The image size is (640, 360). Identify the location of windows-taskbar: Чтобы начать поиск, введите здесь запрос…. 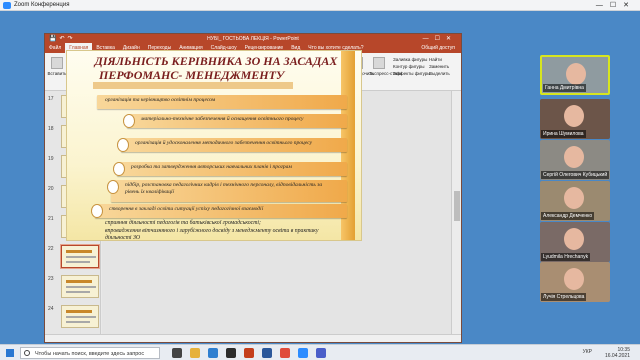
(320, 352).